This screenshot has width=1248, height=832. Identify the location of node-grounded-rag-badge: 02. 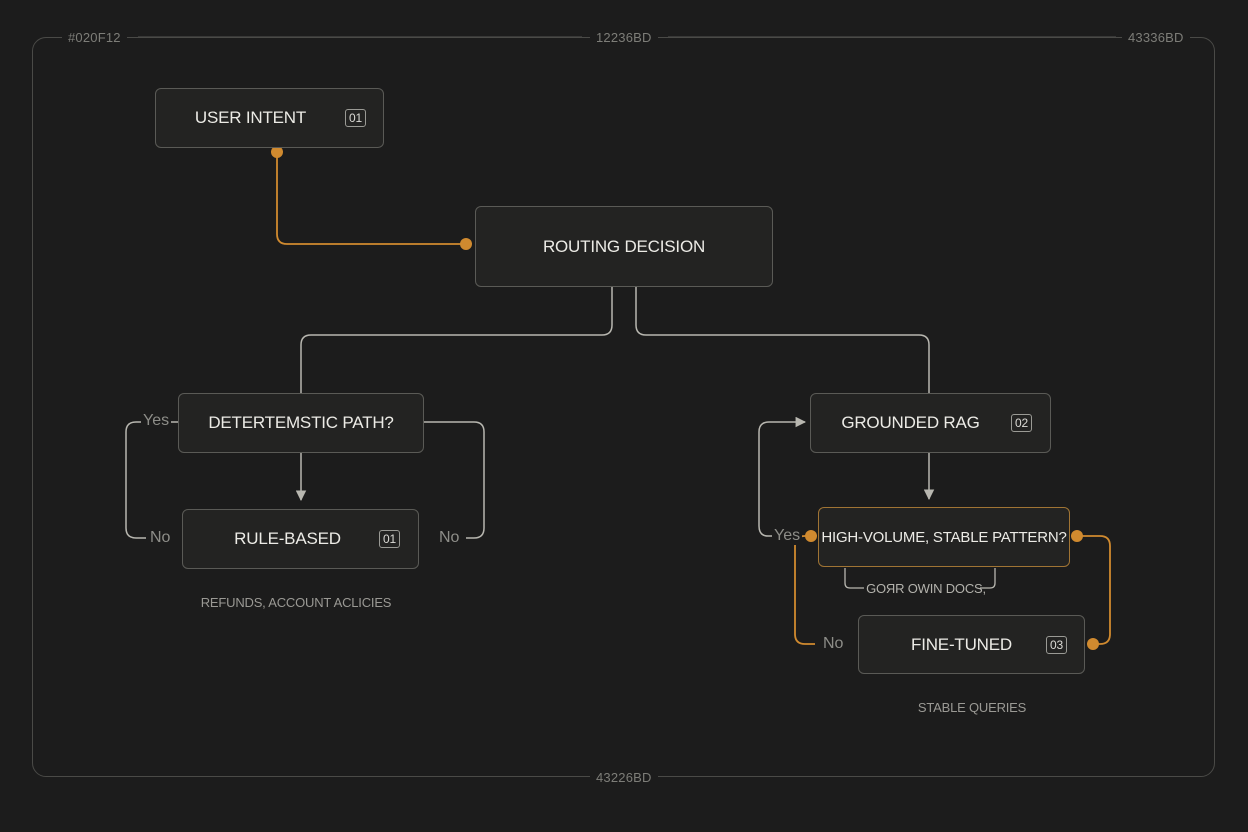
(1021, 423).